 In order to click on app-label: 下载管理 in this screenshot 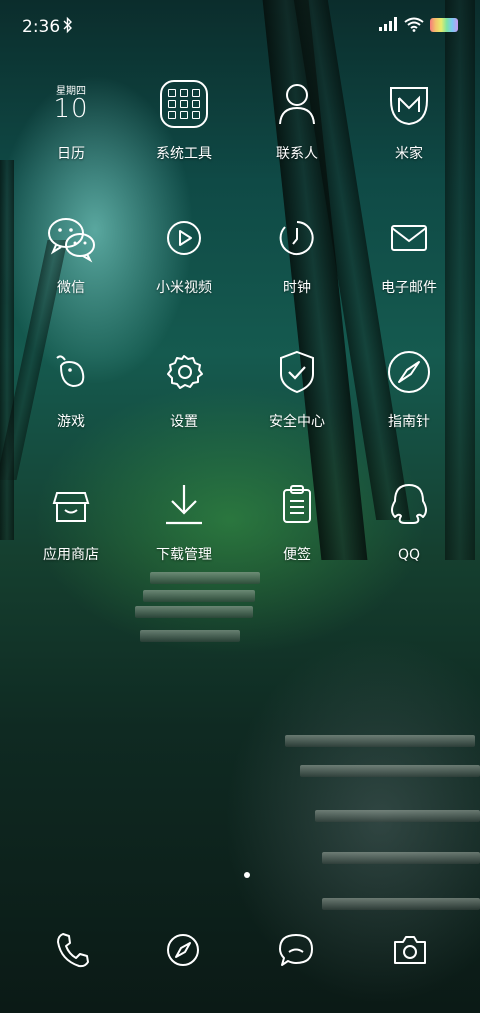, I will do `click(184, 555)`.